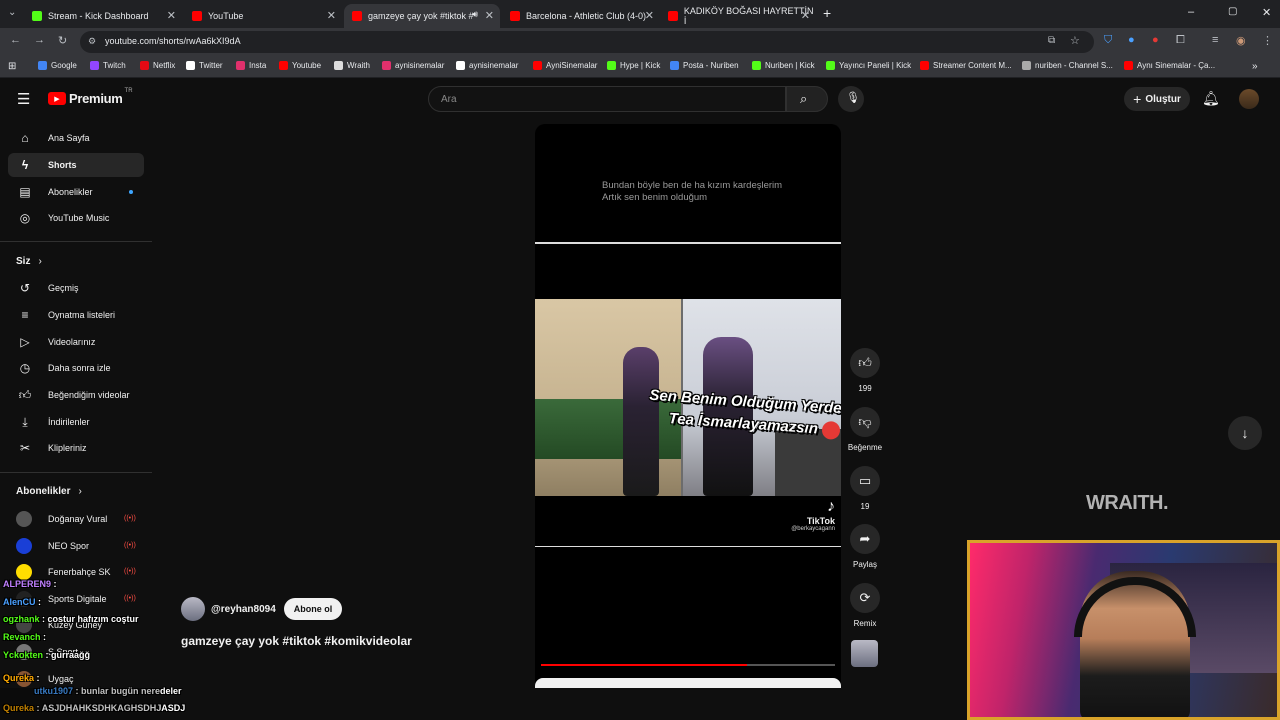 The height and width of the screenshot is (720, 1280). What do you see at coordinates (39, 40) in the screenshot?
I see `forward-icon: →` at bounding box center [39, 40].